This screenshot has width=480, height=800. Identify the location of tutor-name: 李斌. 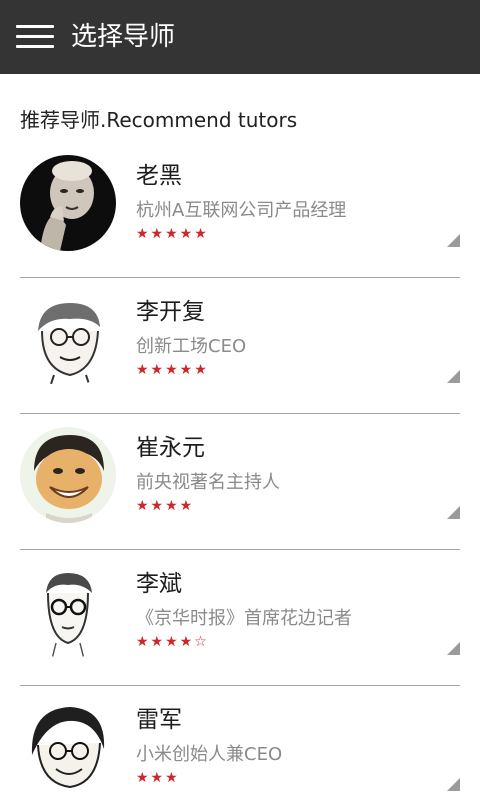
(159, 584).